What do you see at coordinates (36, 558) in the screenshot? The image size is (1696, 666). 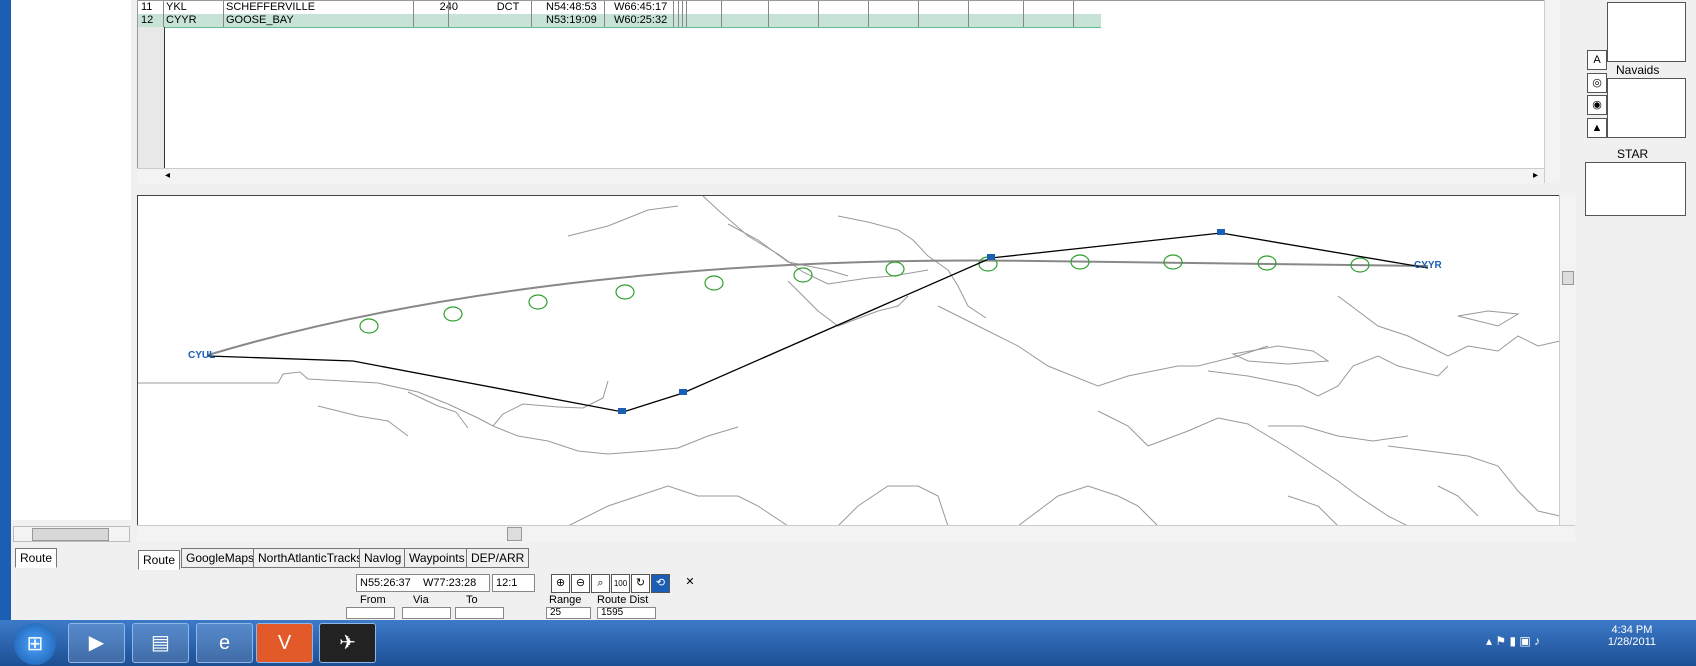 I see `tab-left-route: Route` at bounding box center [36, 558].